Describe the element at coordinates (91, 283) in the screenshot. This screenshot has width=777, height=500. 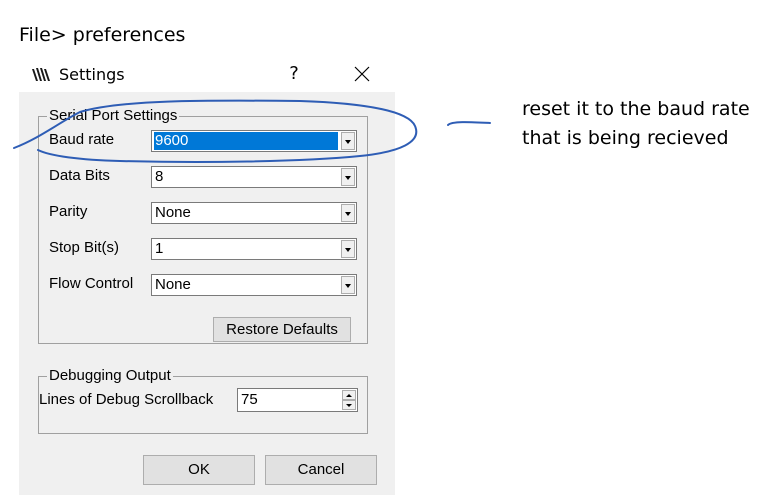
I see `flow-control-label: Flow Control` at that location.